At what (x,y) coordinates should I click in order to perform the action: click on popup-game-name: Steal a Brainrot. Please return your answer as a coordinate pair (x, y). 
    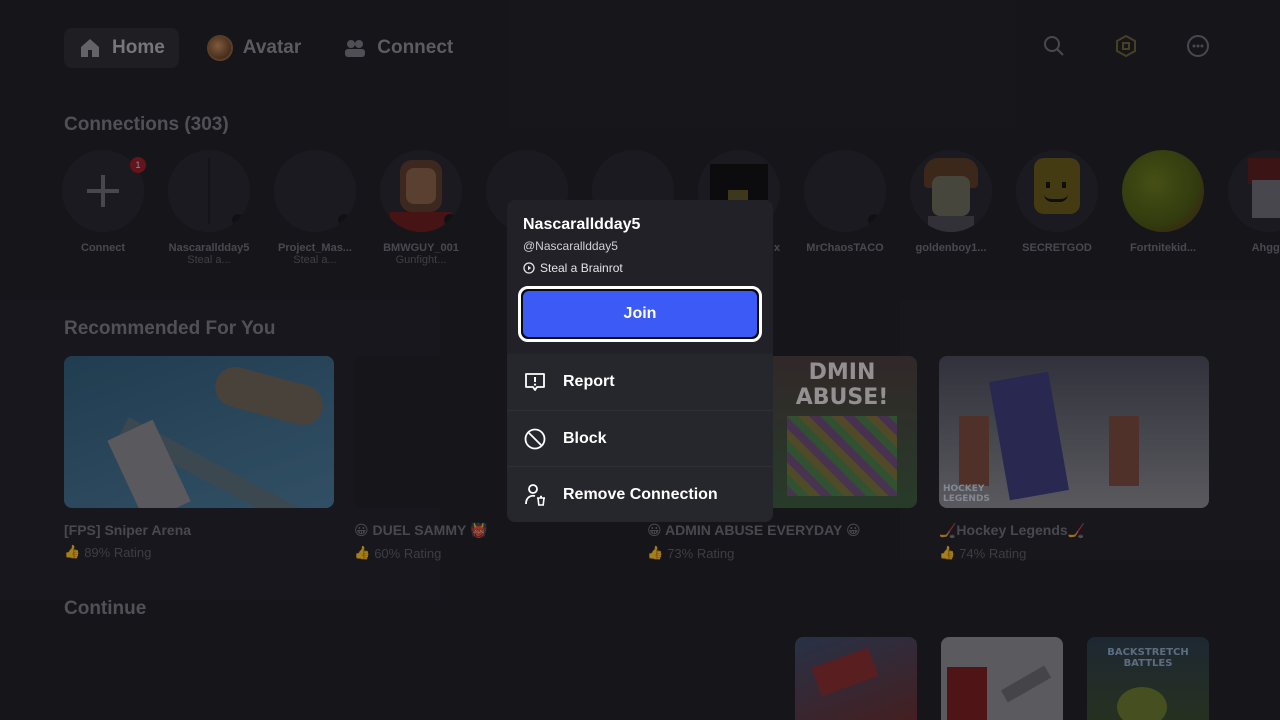
    Looking at the image, I should click on (581, 268).